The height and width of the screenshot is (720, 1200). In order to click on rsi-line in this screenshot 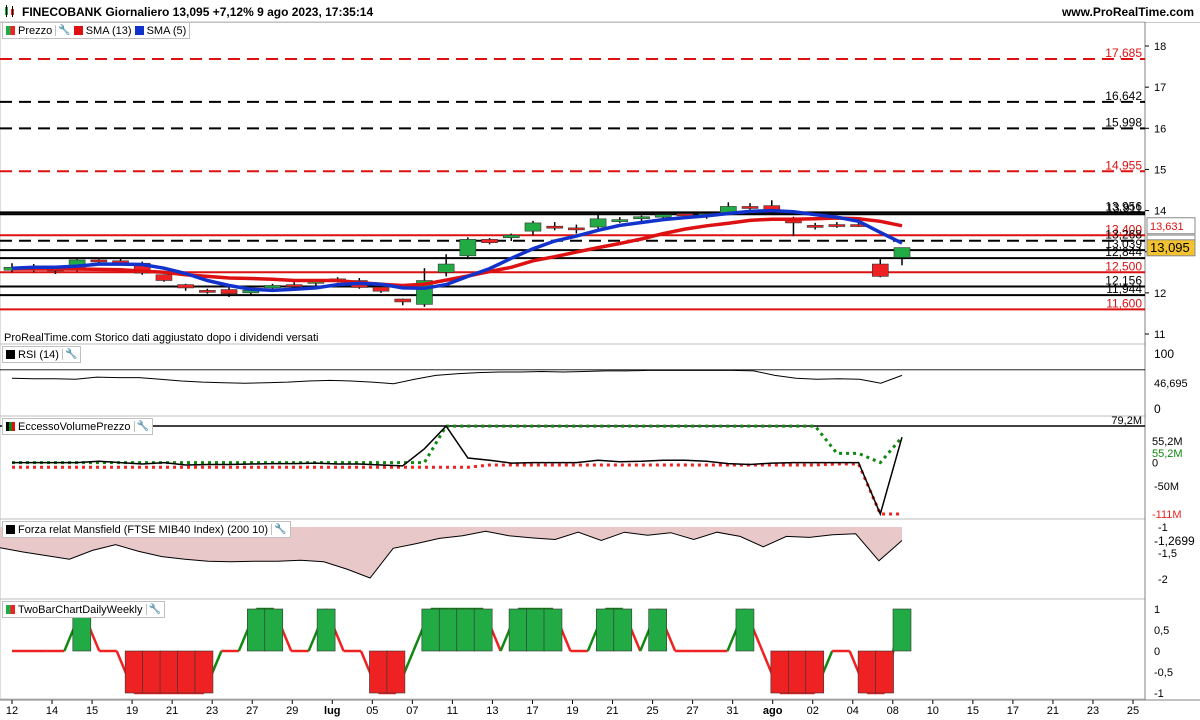, I will do `click(457, 377)`.